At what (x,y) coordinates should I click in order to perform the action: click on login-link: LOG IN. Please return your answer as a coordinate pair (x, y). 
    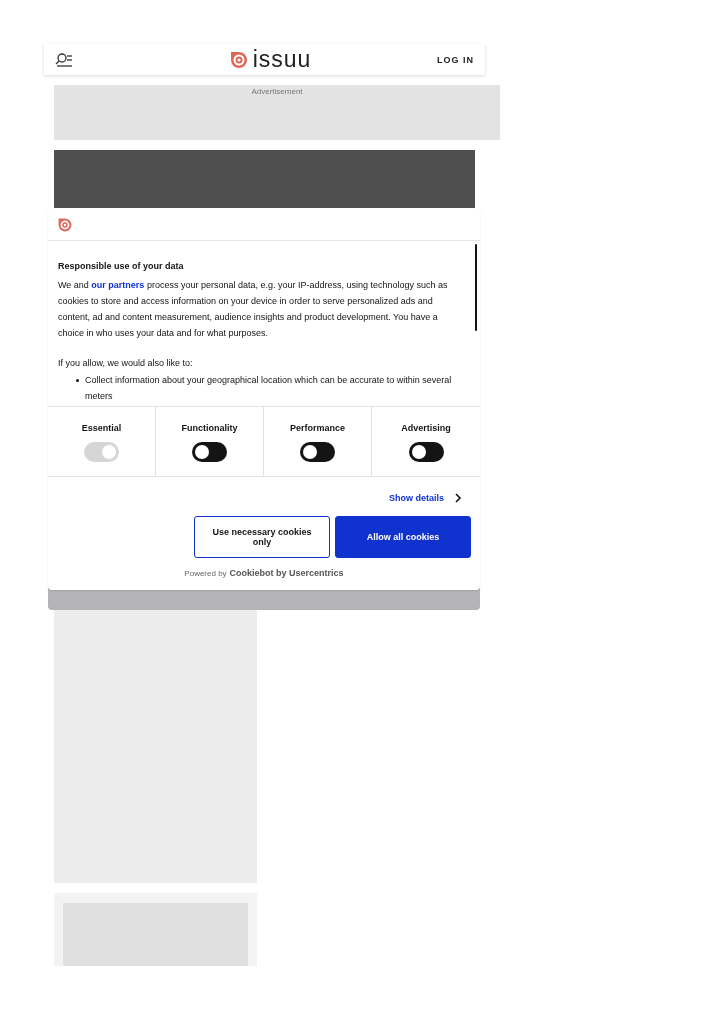
    Looking at the image, I should click on (455, 59).